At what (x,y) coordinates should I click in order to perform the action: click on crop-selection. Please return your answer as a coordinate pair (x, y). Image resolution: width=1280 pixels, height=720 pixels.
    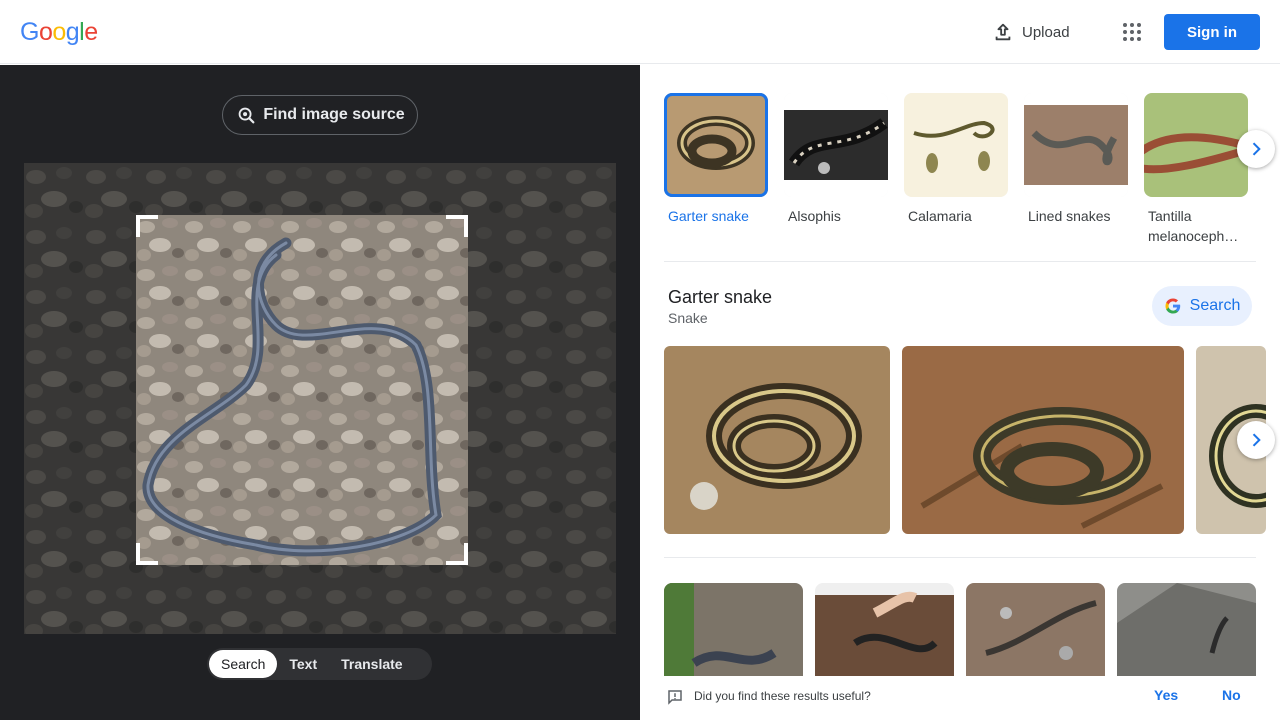
    Looking at the image, I should click on (302, 390).